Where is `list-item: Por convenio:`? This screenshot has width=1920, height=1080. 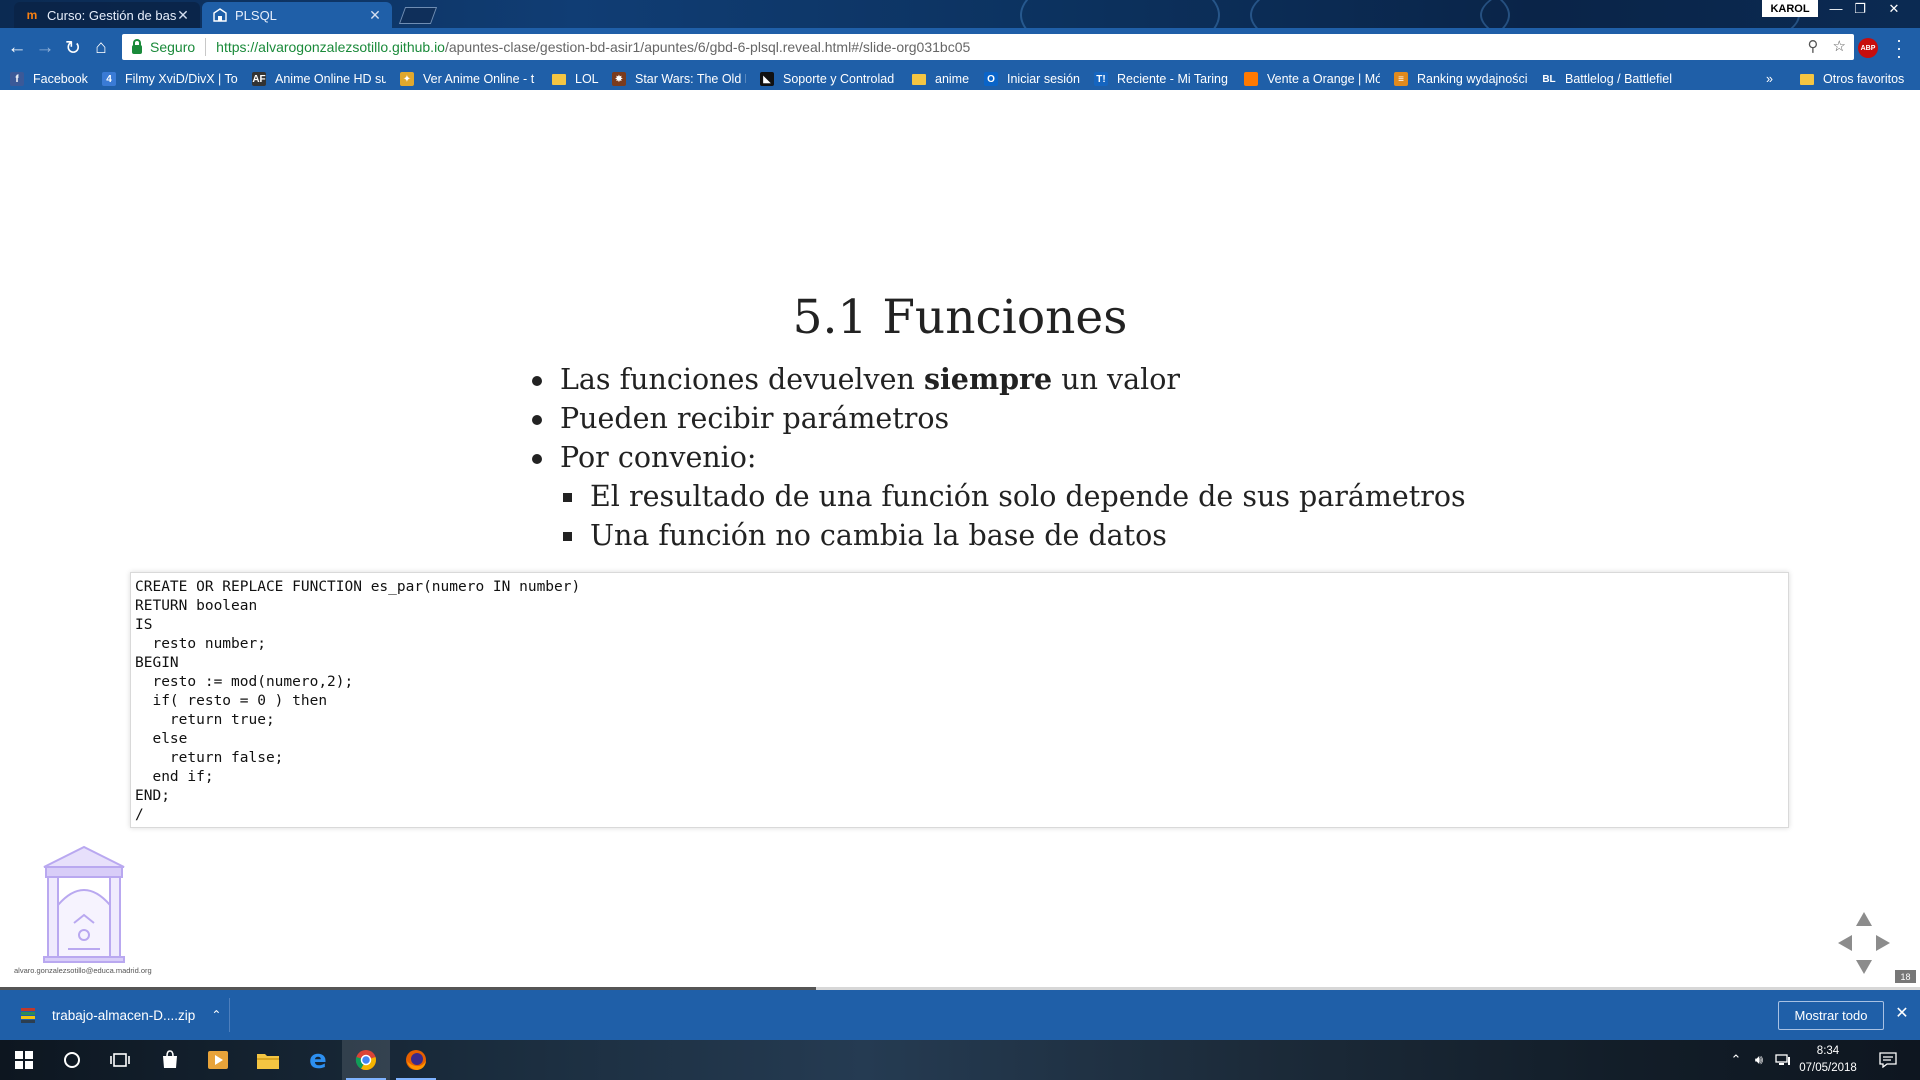 list-item: Por convenio: is located at coordinates (998, 457).